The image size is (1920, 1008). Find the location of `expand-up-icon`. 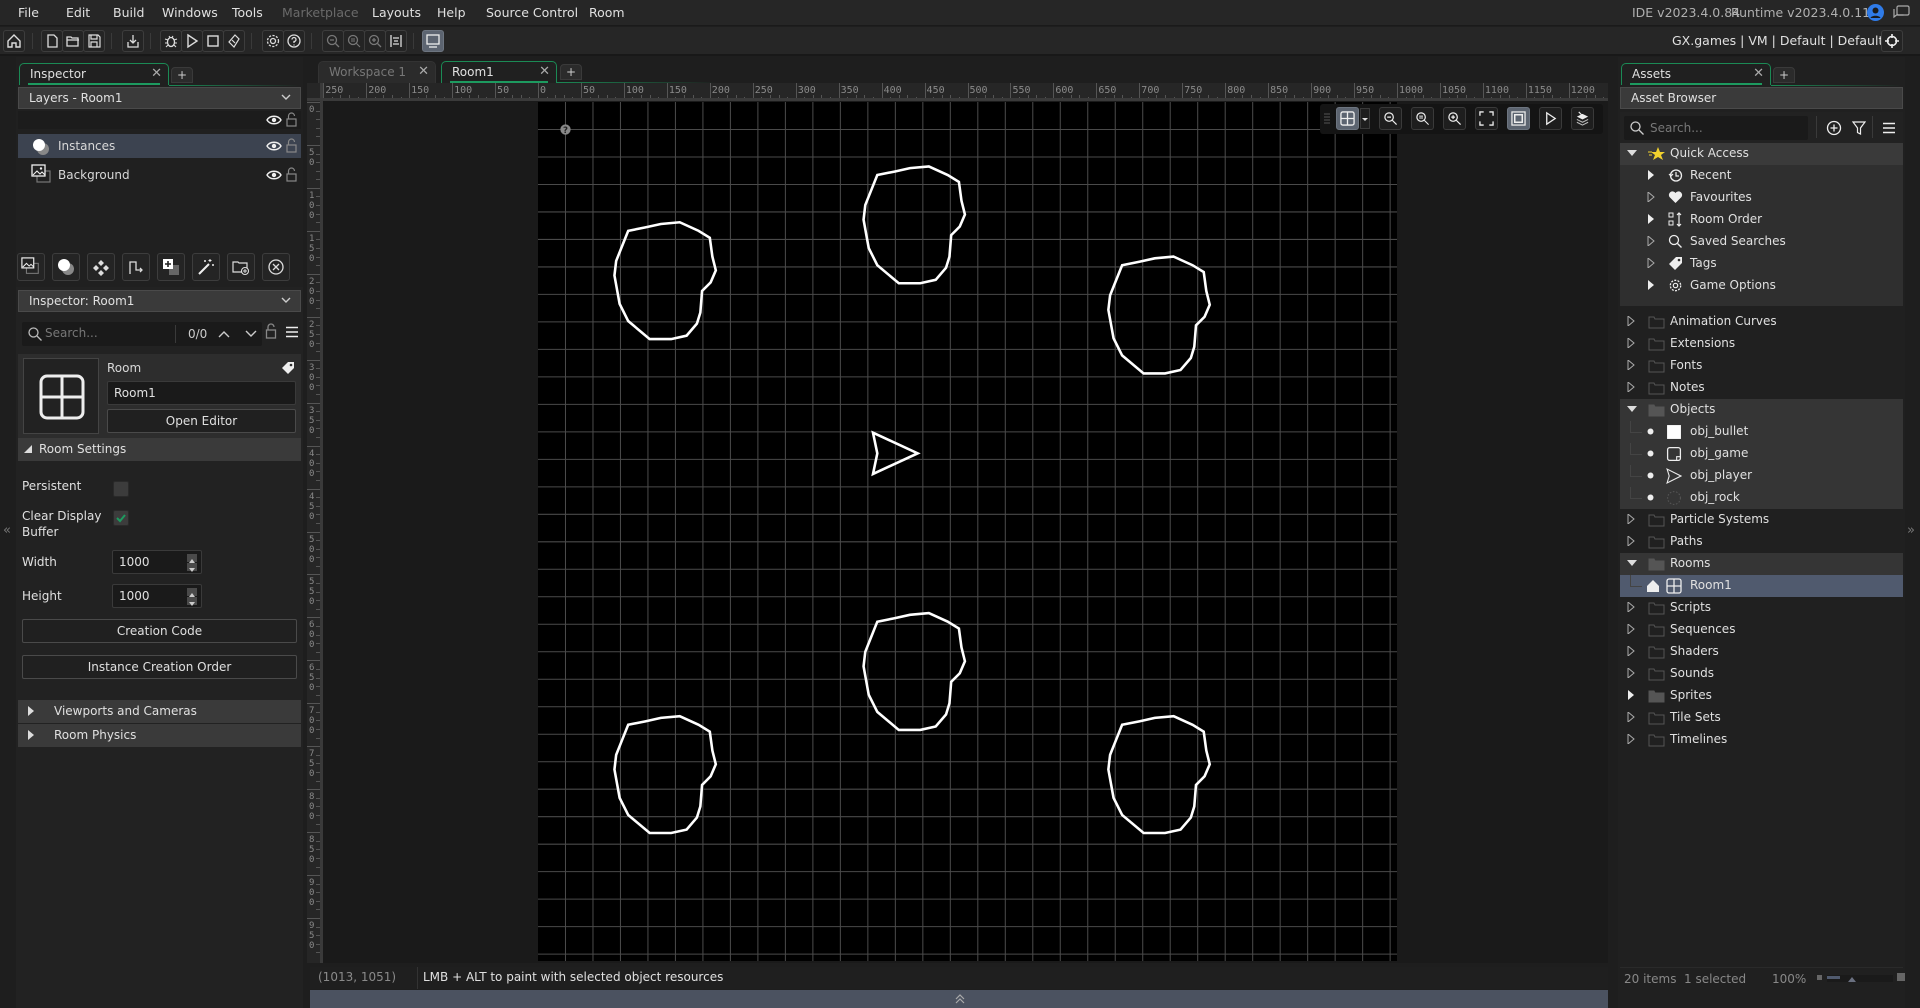

expand-up-icon is located at coordinates (960, 999).